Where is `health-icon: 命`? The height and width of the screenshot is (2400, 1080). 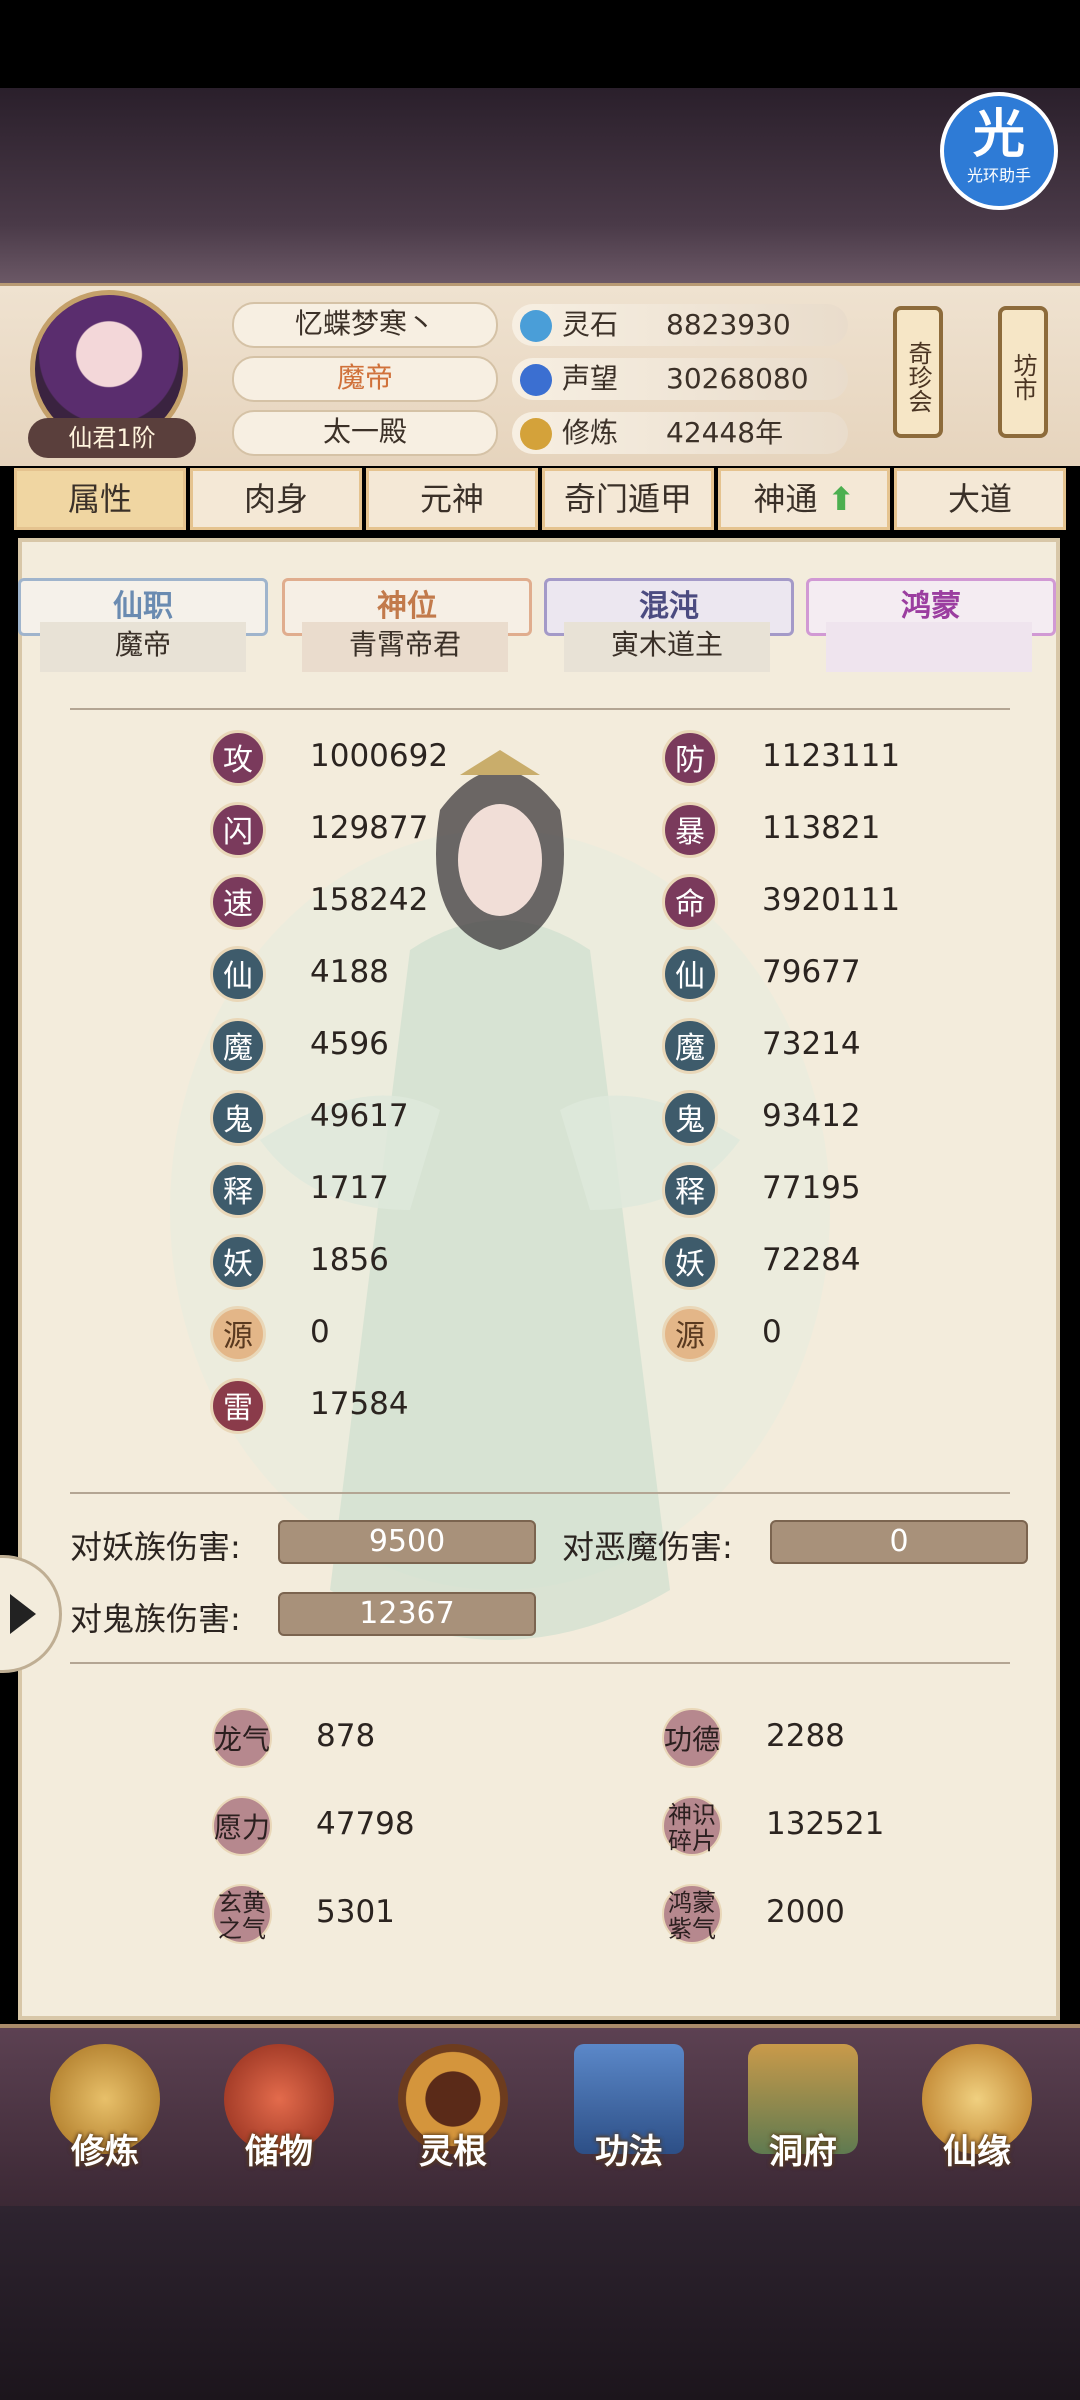 health-icon: 命 is located at coordinates (690, 902).